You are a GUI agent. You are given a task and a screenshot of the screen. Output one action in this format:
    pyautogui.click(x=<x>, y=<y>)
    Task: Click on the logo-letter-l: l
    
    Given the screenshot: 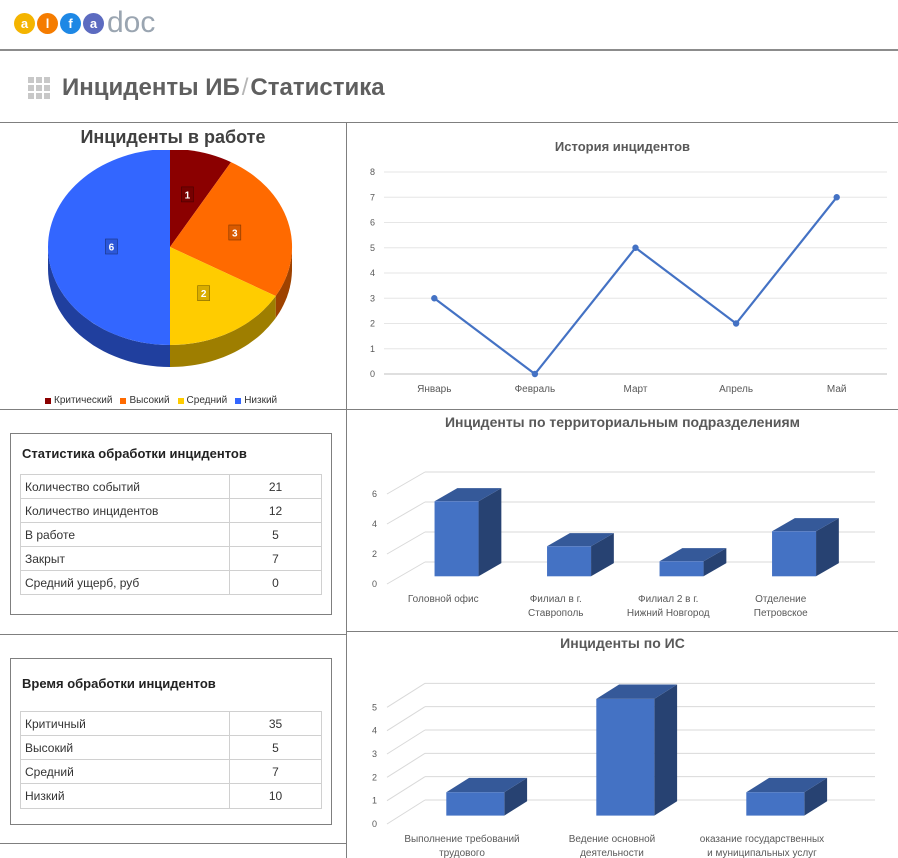 What is the action you would take?
    pyautogui.click(x=47, y=23)
    